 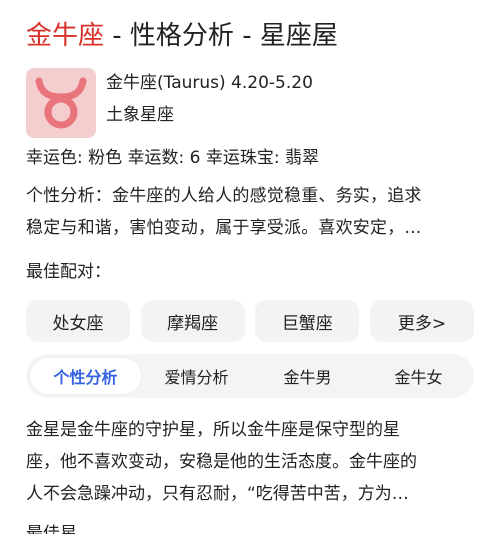 What do you see at coordinates (221, 36) in the screenshot?
I see `title-rest: - 性格分析 - 星座屋` at bounding box center [221, 36].